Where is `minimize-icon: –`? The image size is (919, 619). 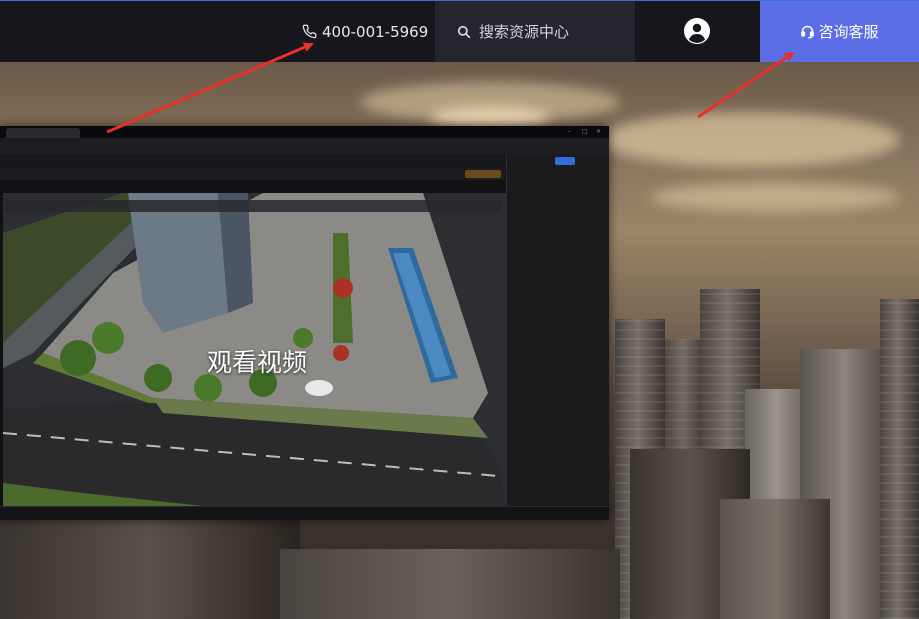 minimize-icon: – is located at coordinates (569, 131).